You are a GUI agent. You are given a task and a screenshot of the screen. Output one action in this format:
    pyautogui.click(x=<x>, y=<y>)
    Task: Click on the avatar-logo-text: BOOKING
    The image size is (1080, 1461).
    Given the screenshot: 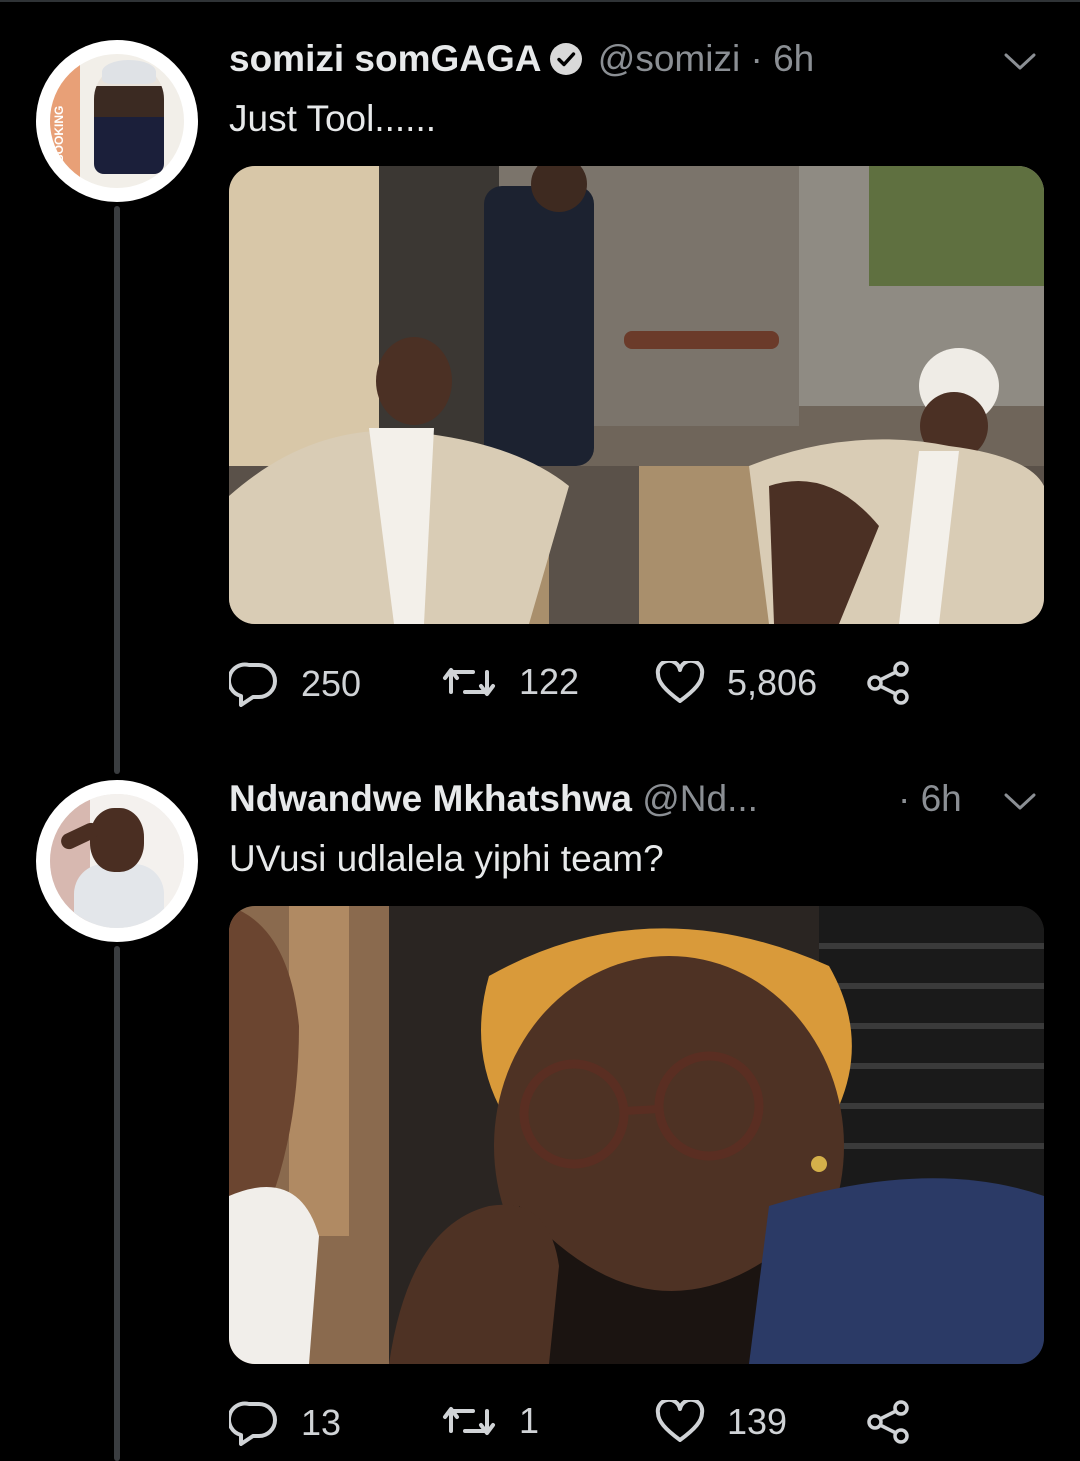 What is the action you would take?
    pyautogui.click(x=59, y=134)
    